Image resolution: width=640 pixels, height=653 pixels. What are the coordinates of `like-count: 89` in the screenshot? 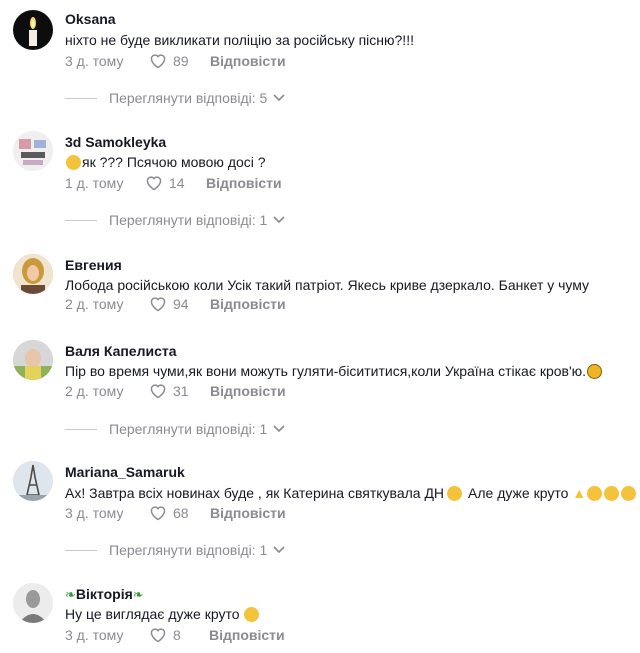 It's located at (181, 61).